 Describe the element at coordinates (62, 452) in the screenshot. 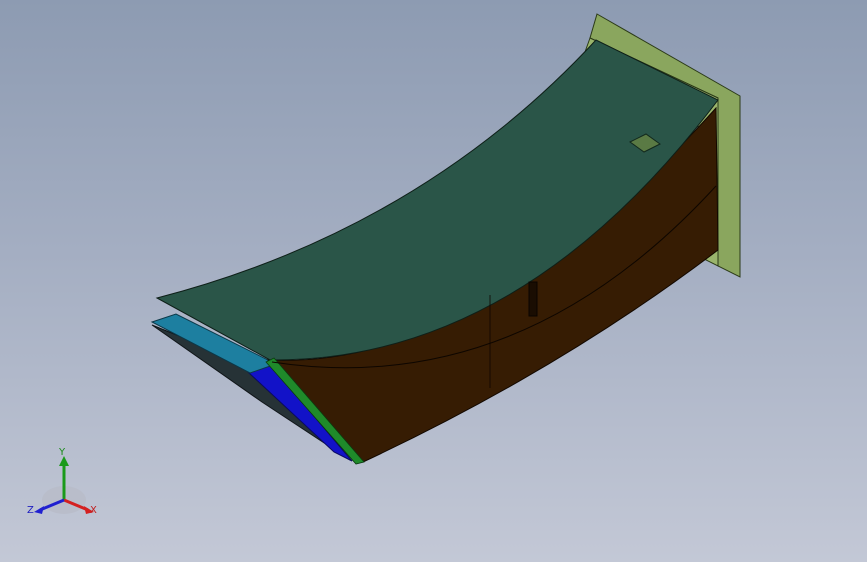

I see `y-axis-label: Y` at that location.